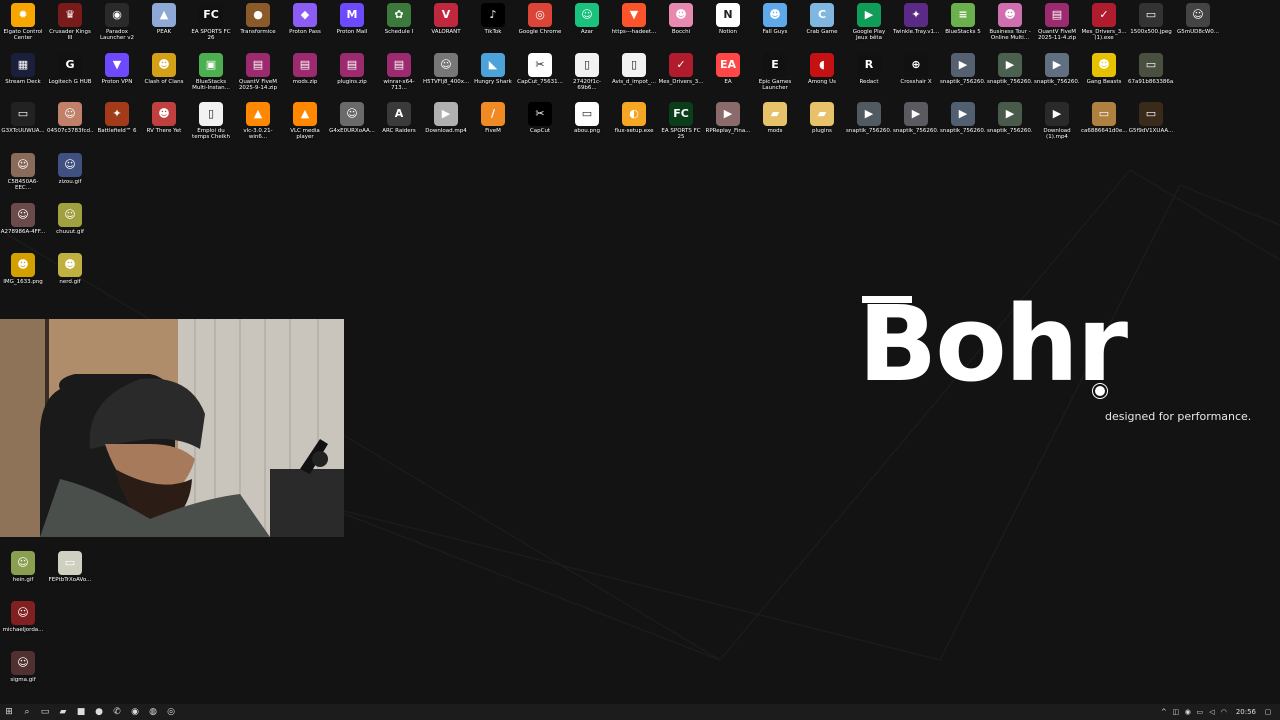 The image size is (1280, 720). Describe the element at coordinates (1246, 712) in the screenshot. I see `tray-clock: 20:56` at that location.